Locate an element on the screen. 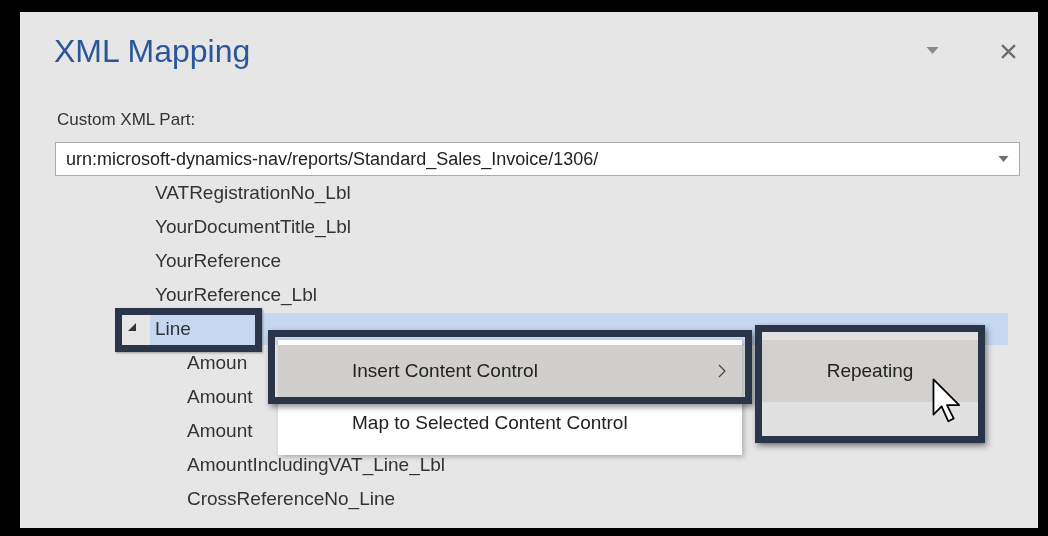  tree-node: CrossReferenceNo_Line is located at coordinates (291, 499).